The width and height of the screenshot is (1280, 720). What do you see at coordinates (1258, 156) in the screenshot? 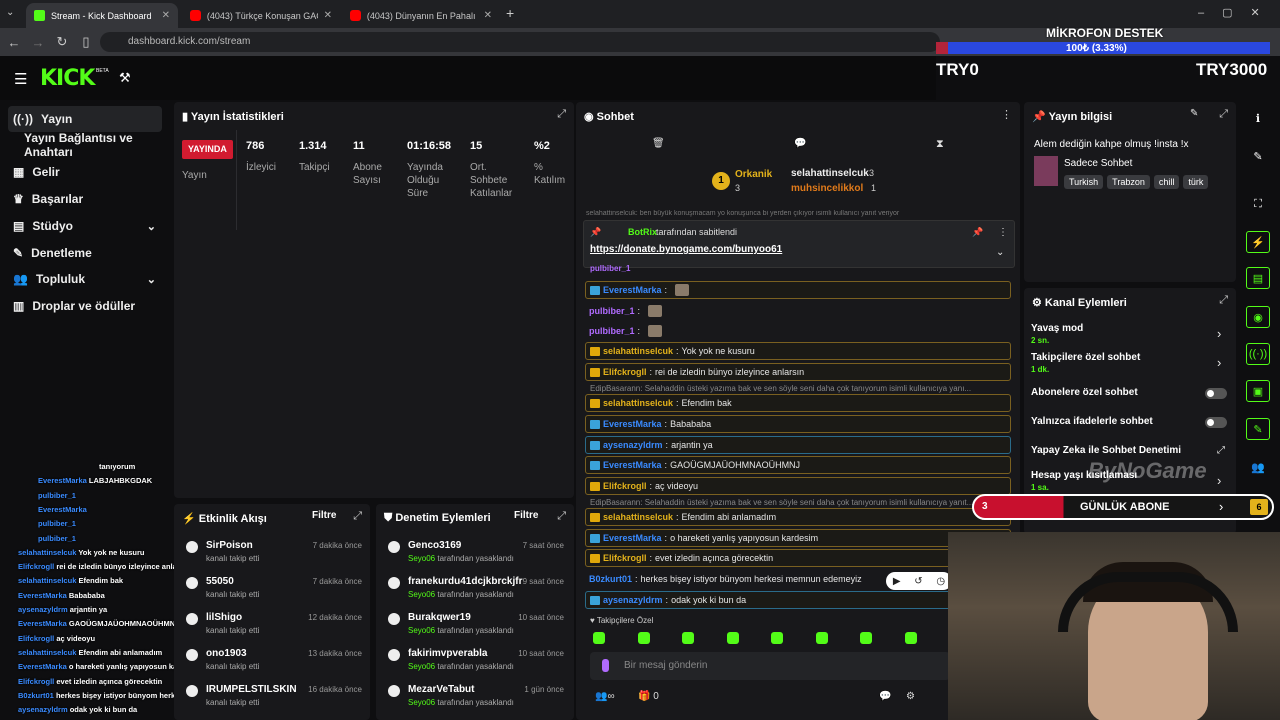
I see `pencil-icon: ✎` at bounding box center [1258, 156].